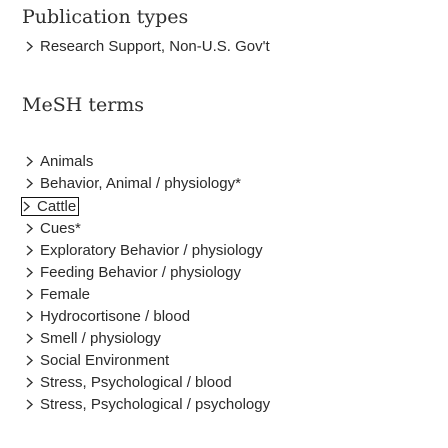 The image size is (448, 448). I want to click on mesh-term-item: Cues*, so click(53, 229).